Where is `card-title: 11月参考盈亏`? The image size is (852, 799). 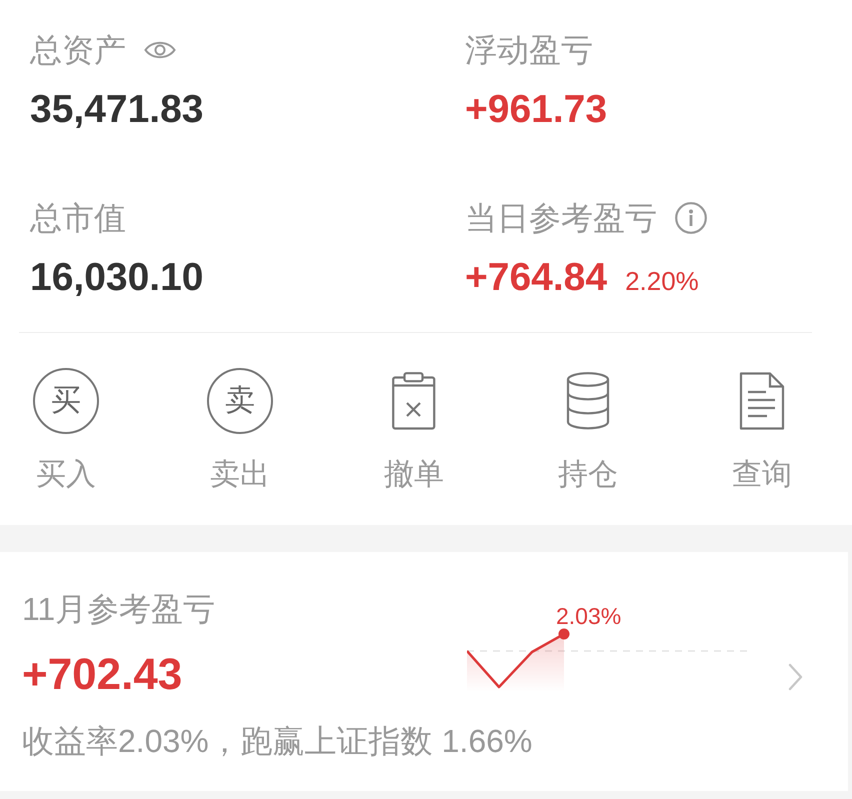 card-title: 11月参考盈亏 is located at coordinates (119, 609).